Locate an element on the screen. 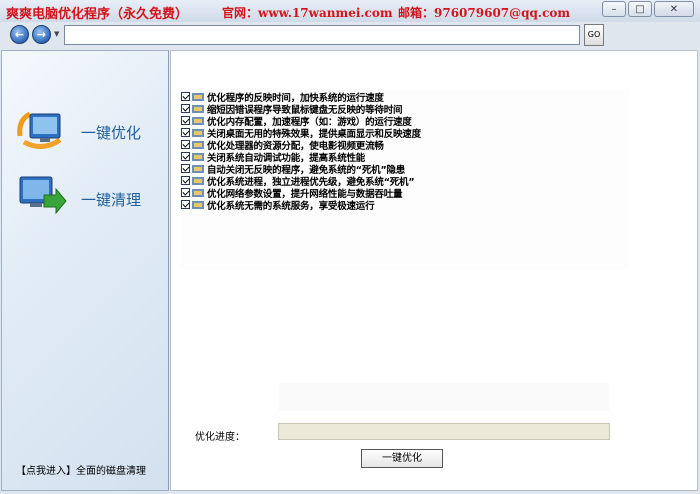  status-area is located at coordinates (444, 397).